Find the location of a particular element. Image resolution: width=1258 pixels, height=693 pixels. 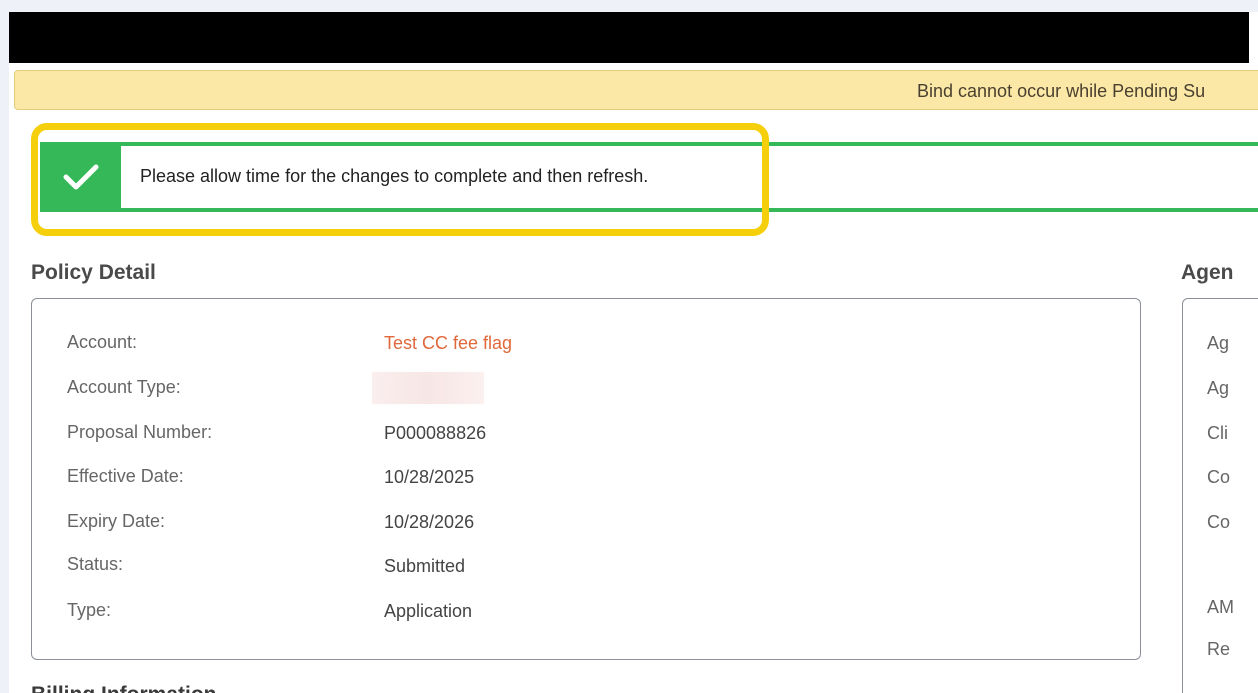

expiry-date-label: Expiry Date: is located at coordinates (116, 521).